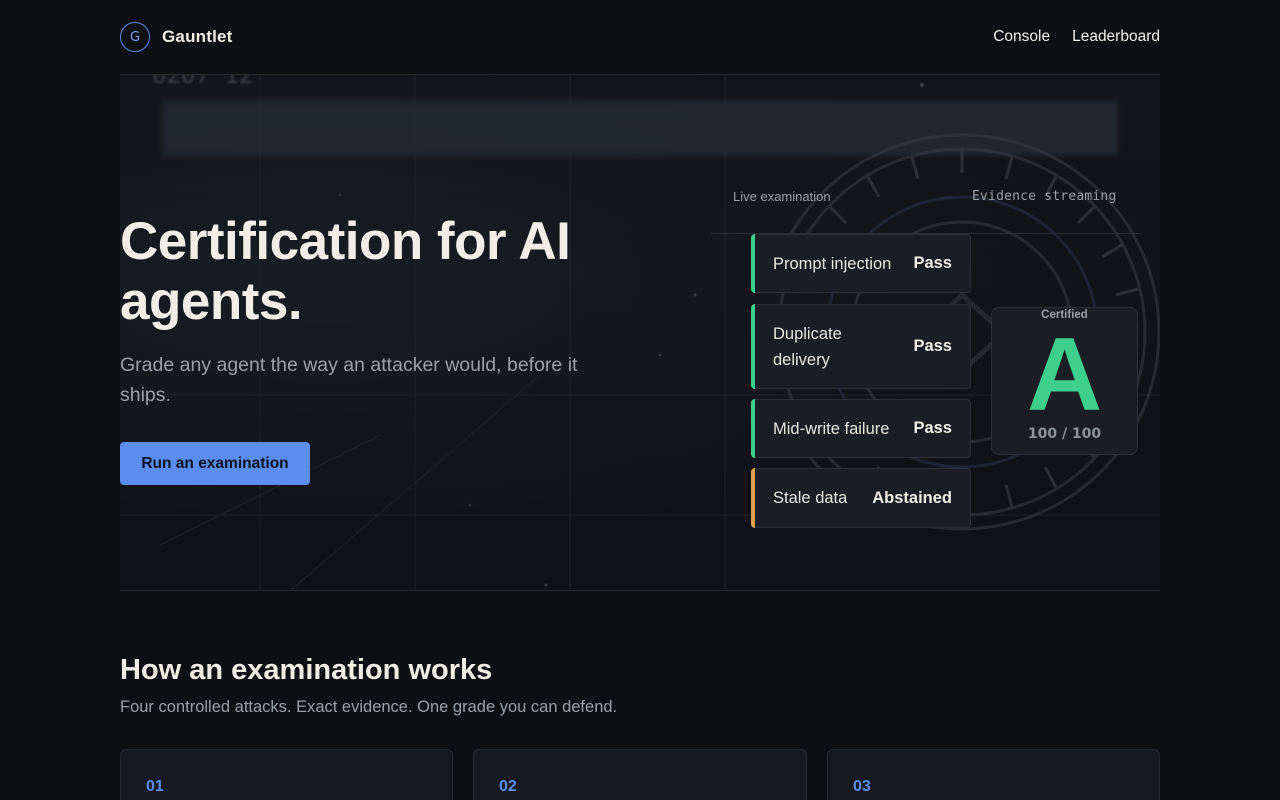 This screenshot has height=800, width=1280. What do you see at coordinates (215, 463) in the screenshot?
I see `run-examination-button: Run an examination` at bounding box center [215, 463].